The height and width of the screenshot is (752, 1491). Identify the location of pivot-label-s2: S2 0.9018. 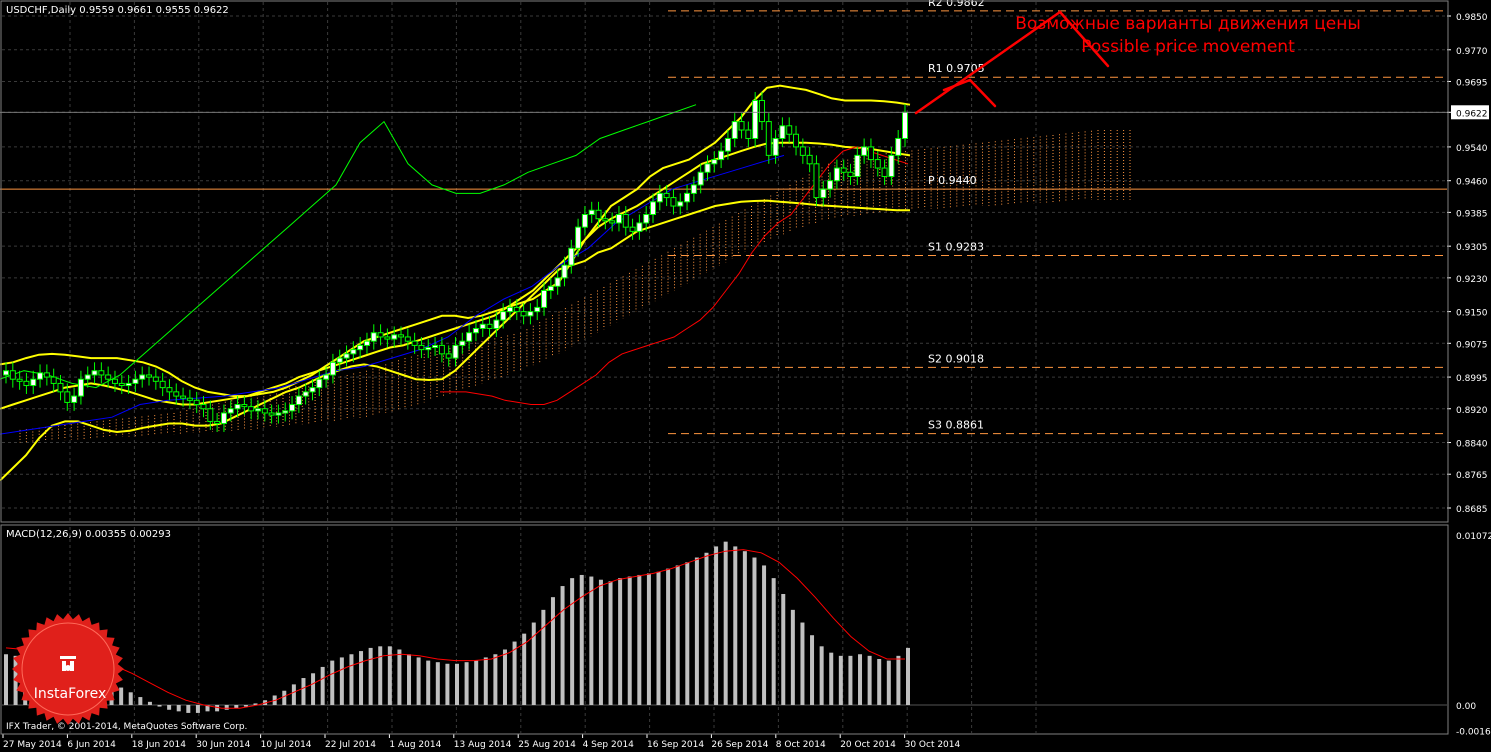
(956, 358).